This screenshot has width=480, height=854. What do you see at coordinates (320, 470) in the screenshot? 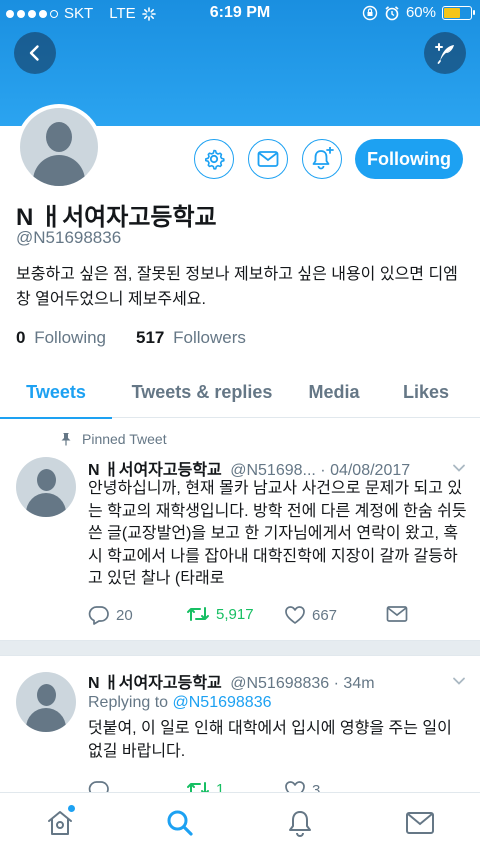
I see `tweet-meta: @N51698... · 04/08/2017` at bounding box center [320, 470].